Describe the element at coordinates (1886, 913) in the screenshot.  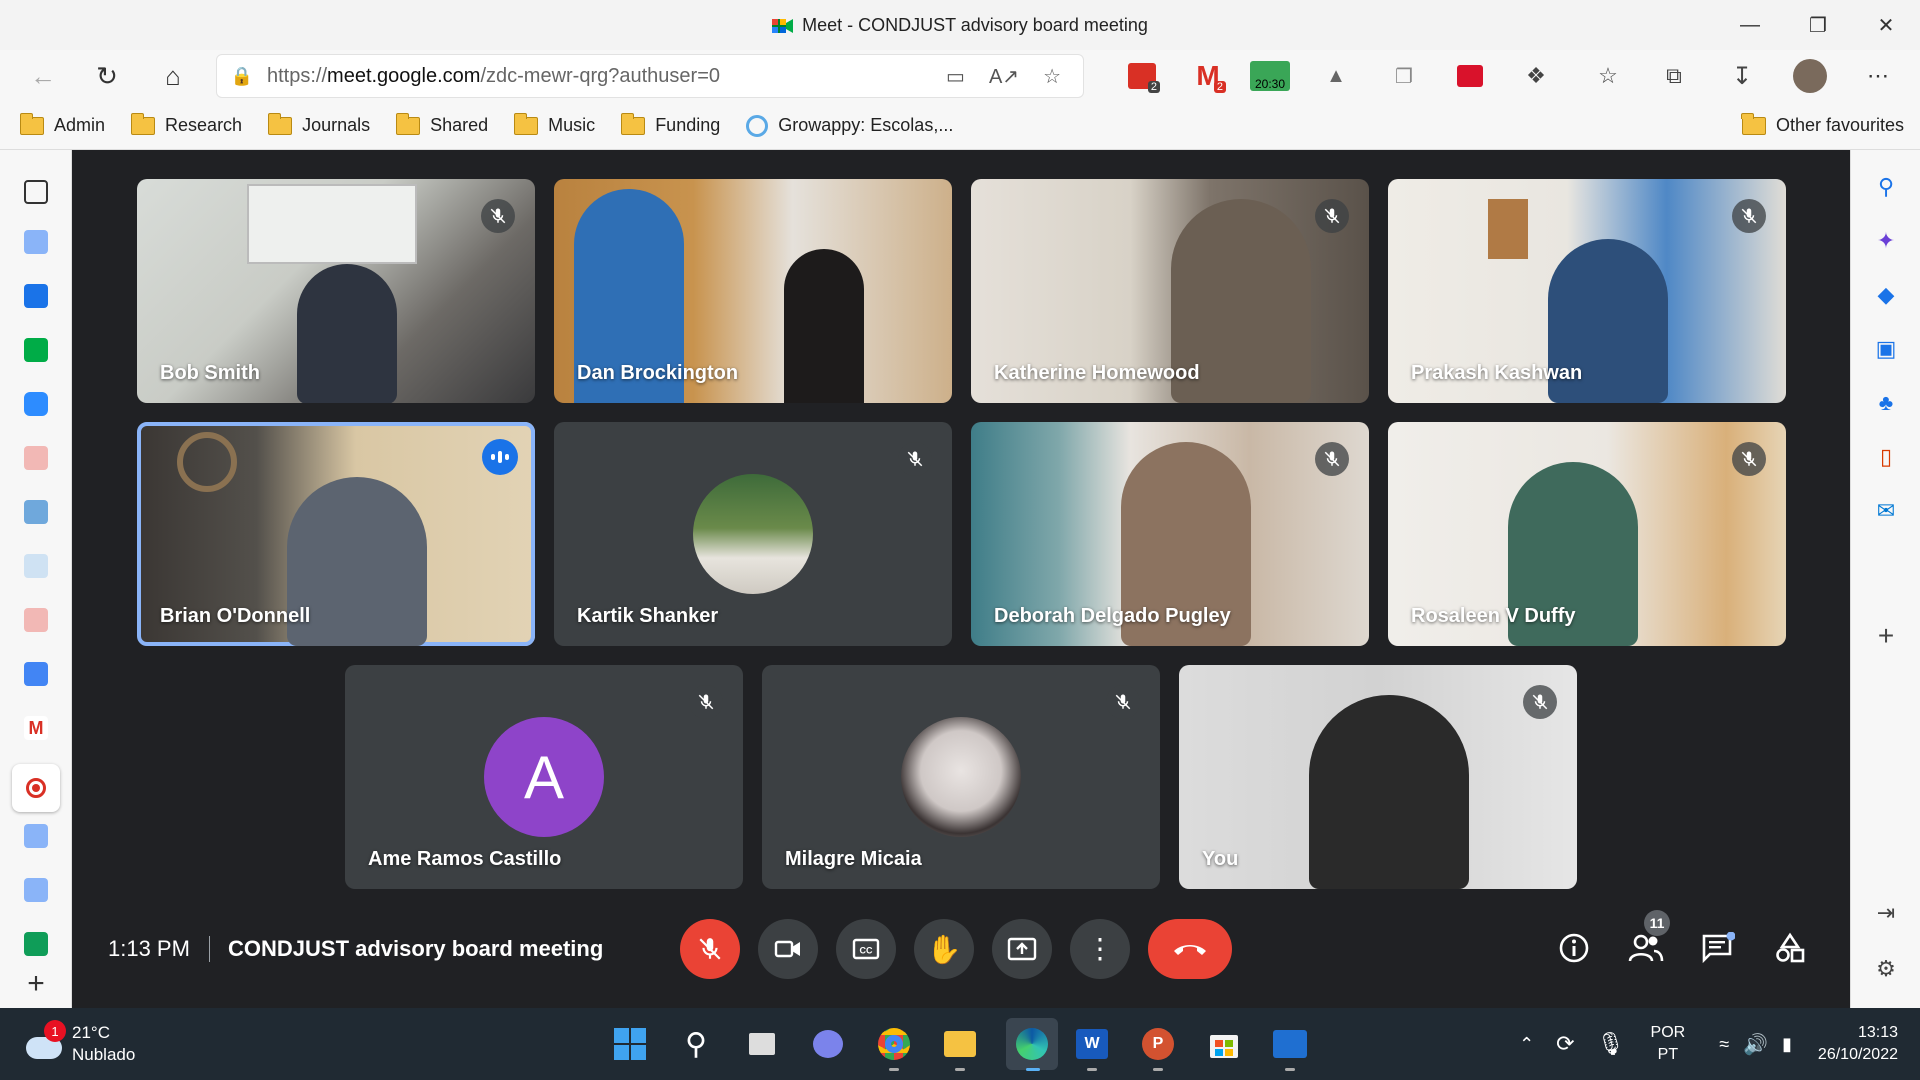
I see `hide-sidebar-icon: ⇥` at that location.